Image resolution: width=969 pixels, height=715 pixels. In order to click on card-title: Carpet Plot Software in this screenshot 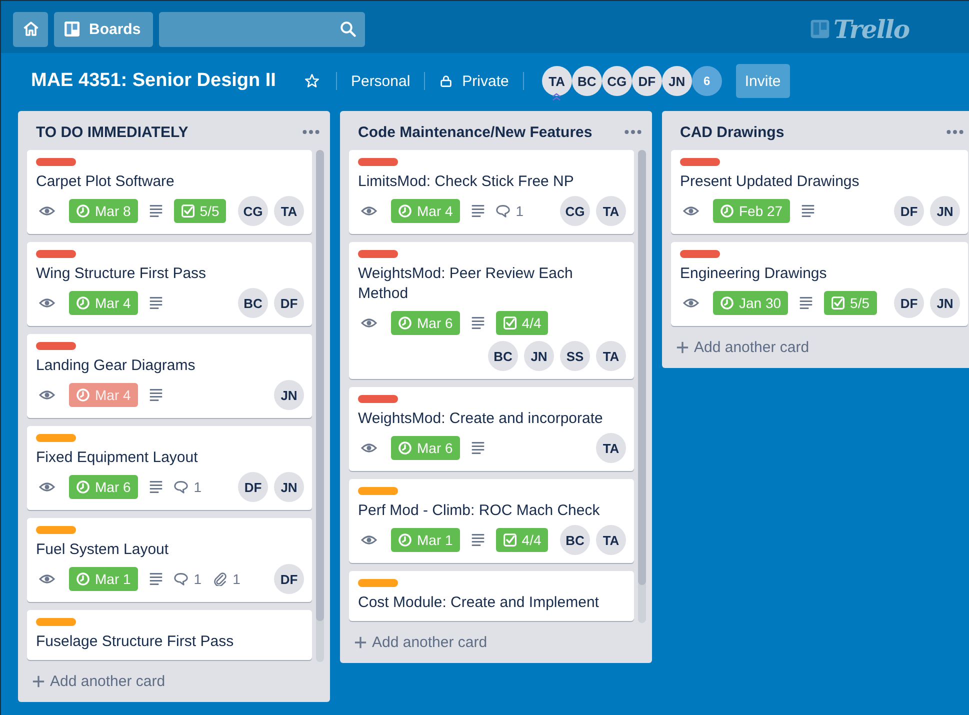, I will do `click(106, 182)`.